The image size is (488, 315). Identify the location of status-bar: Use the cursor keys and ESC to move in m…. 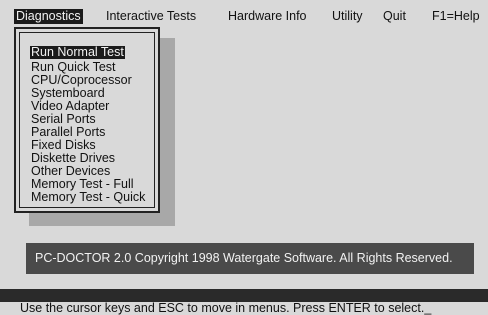
(244, 308).